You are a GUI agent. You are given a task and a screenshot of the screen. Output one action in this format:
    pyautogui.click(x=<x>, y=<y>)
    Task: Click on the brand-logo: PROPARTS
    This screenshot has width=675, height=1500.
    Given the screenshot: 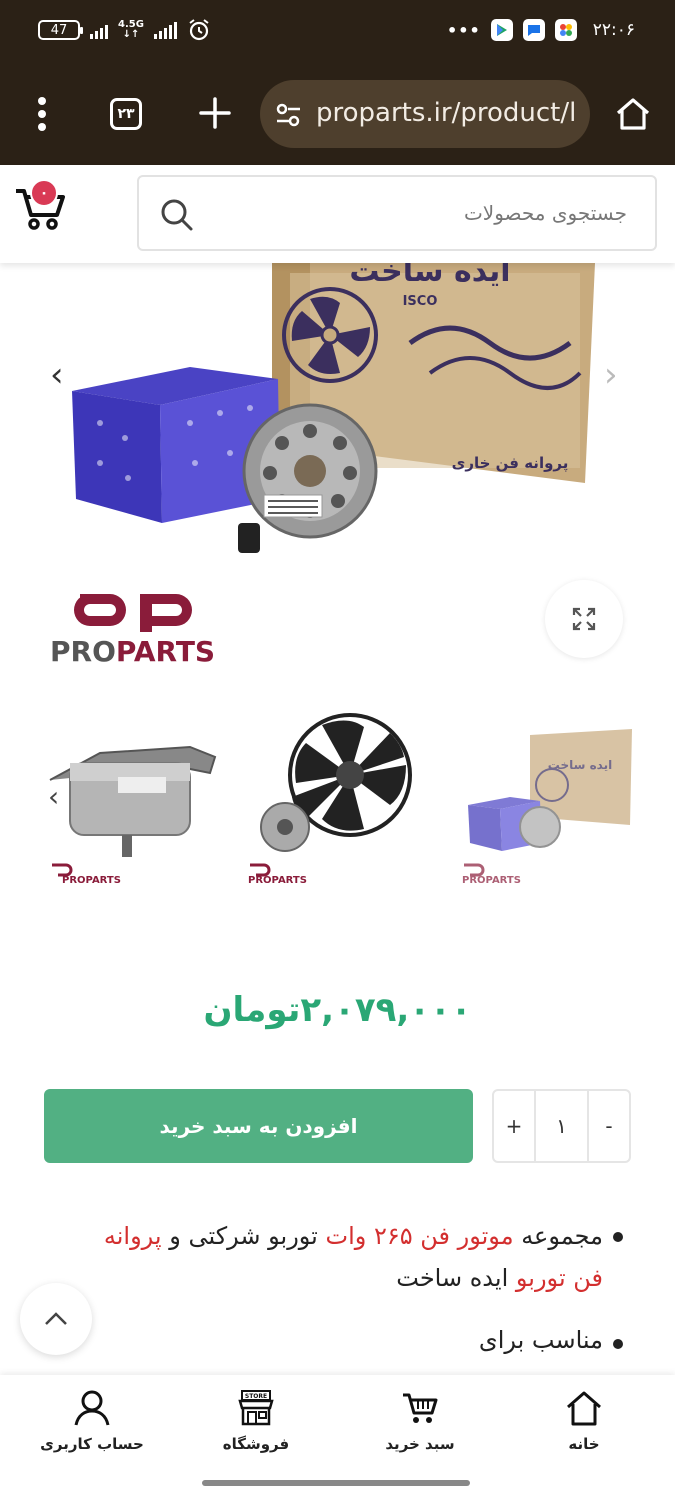 What is the action you would take?
    pyautogui.click(x=140, y=630)
    